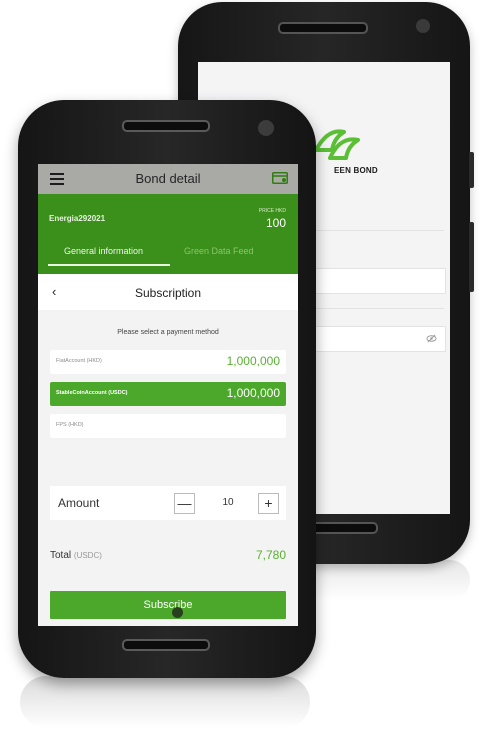  I want to click on bottom-speaker, so click(166, 645).